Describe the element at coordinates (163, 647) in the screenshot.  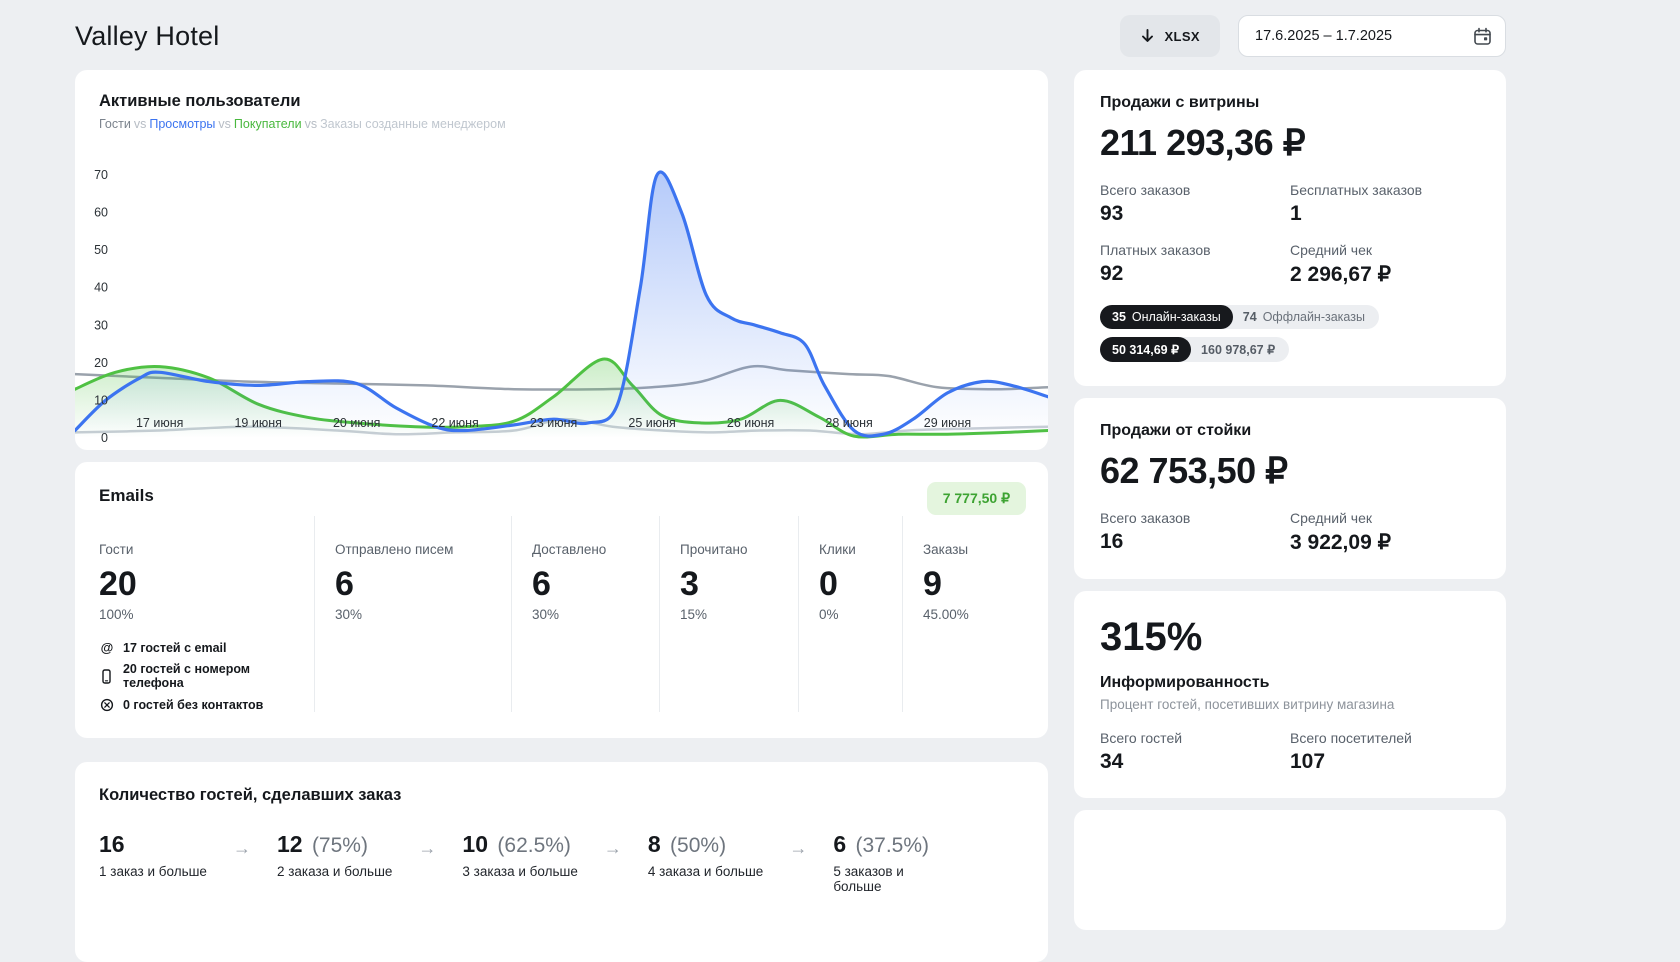
I see `contact-email-row: @ 17 гостей с email` at that location.